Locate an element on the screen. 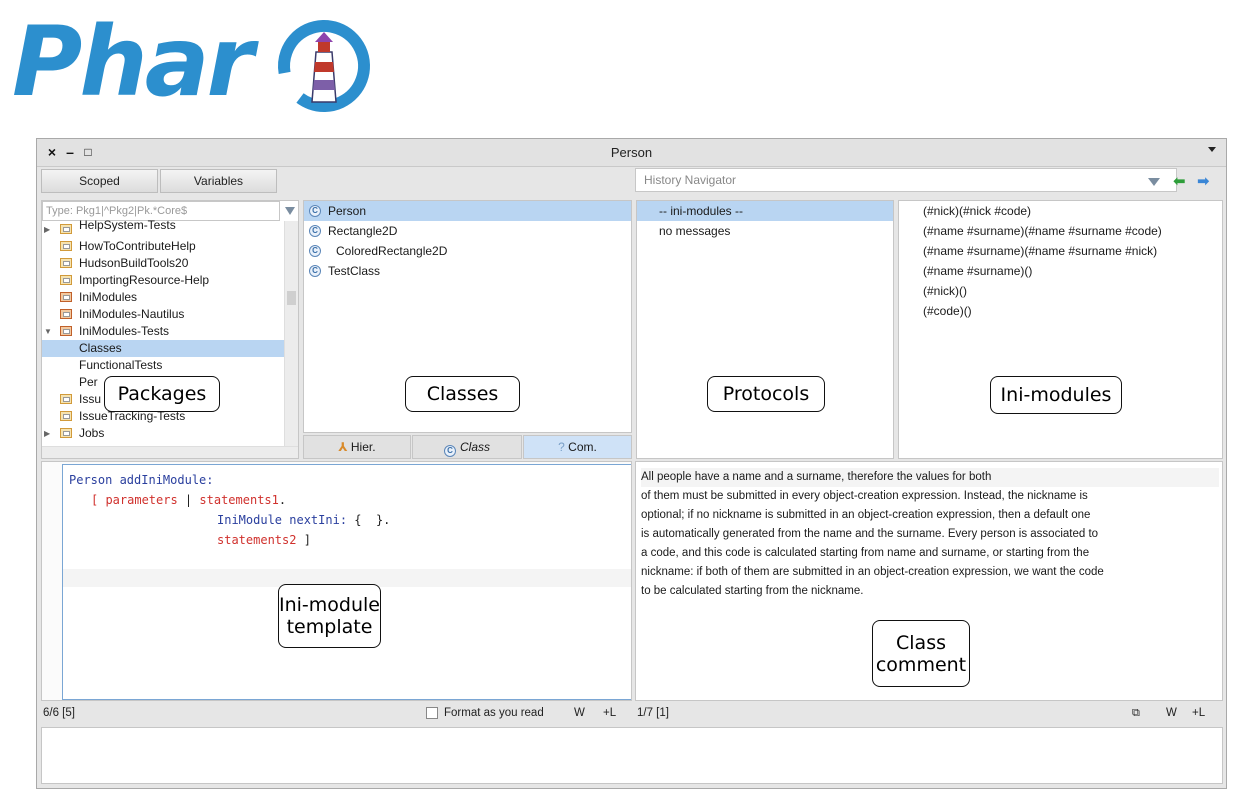 Image resolution: width=1250 pixels, height=790 pixels. class-item: C ColoredRectangle2D is located at coordinates (467, 251).